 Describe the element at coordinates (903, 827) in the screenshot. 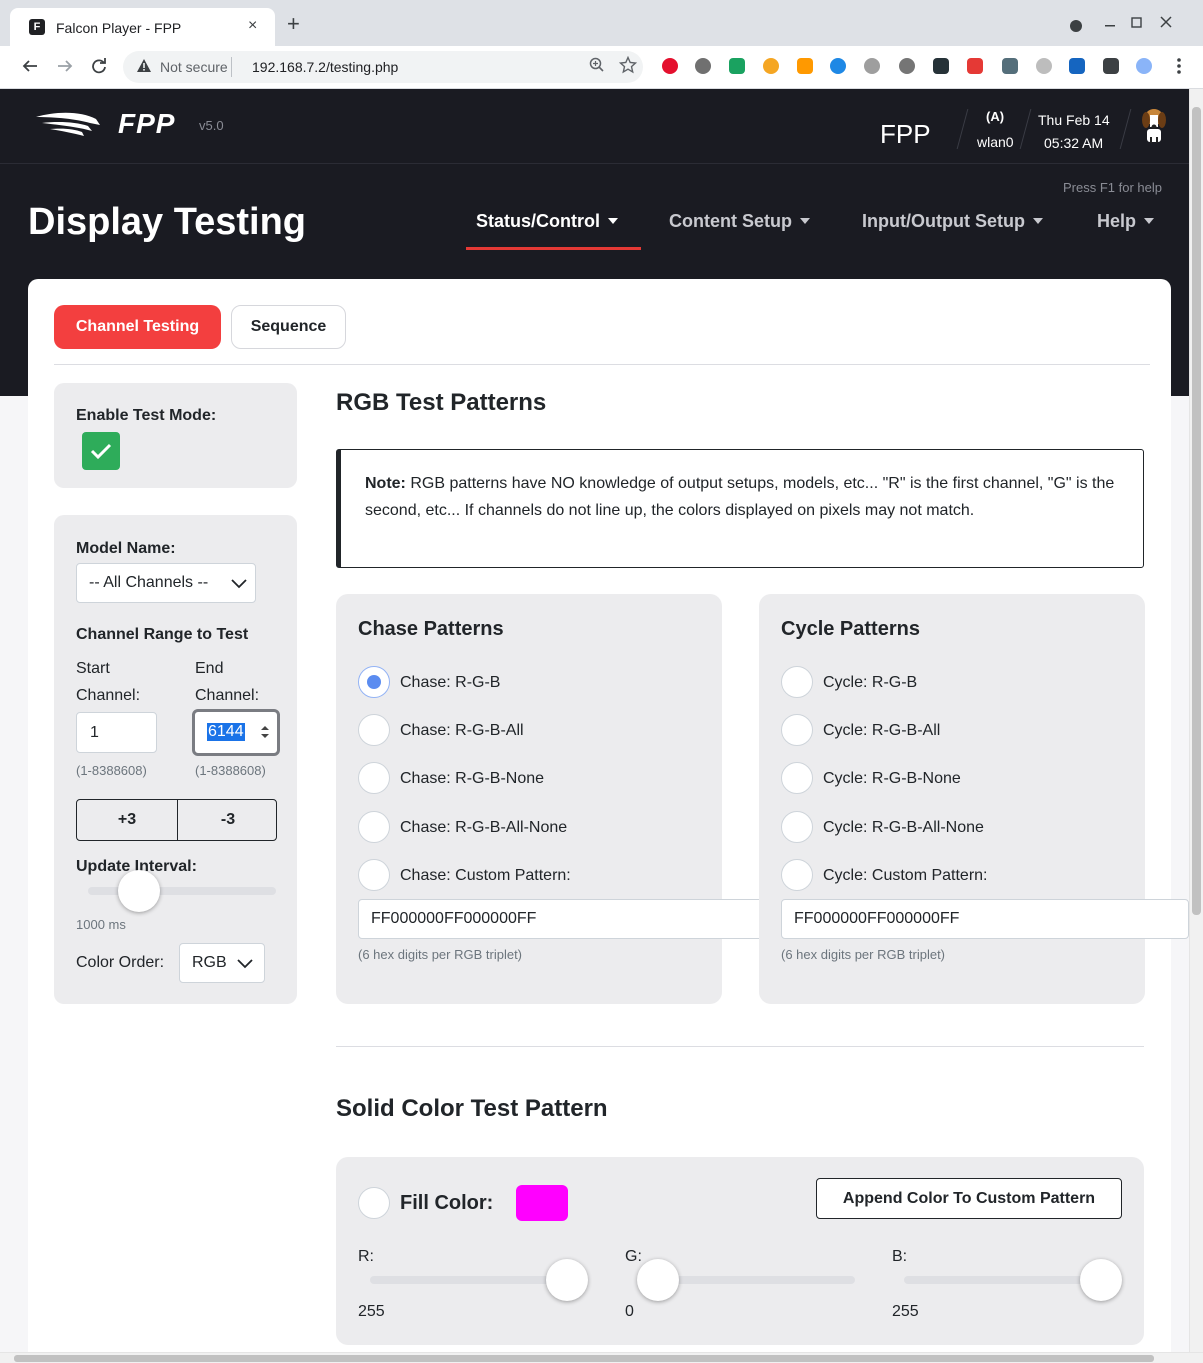

I see `radio-label: Cycle: R-G-B-All-None` at that location.